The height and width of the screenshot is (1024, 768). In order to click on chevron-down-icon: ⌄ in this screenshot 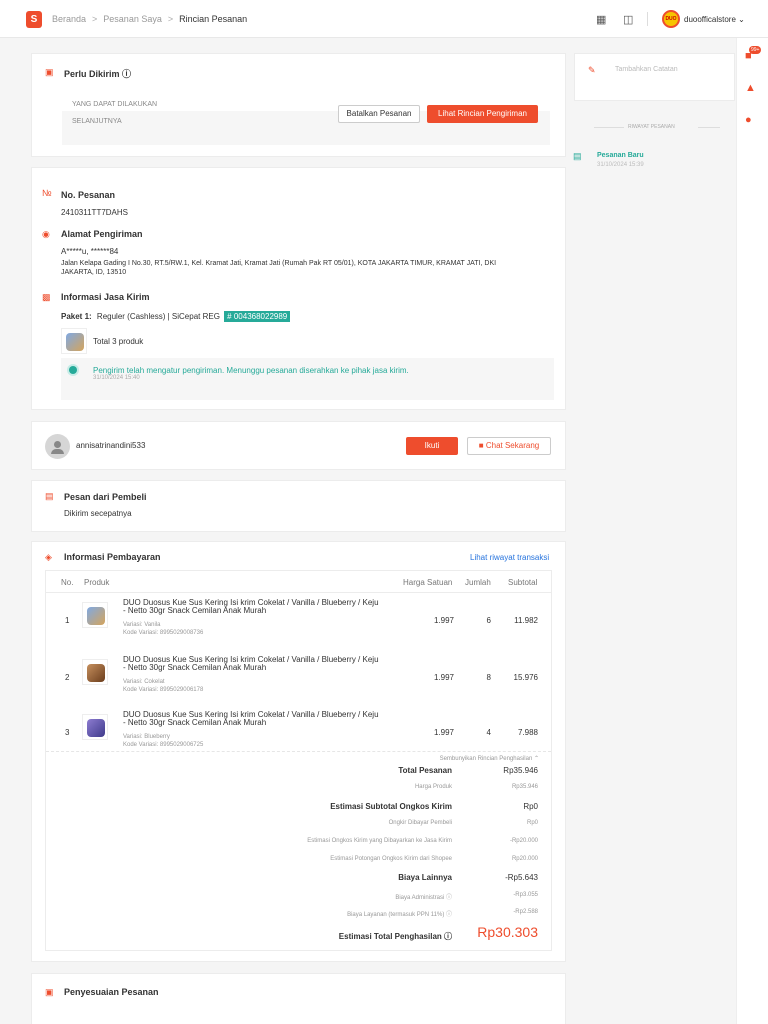, I will do `click(741, 19)`.